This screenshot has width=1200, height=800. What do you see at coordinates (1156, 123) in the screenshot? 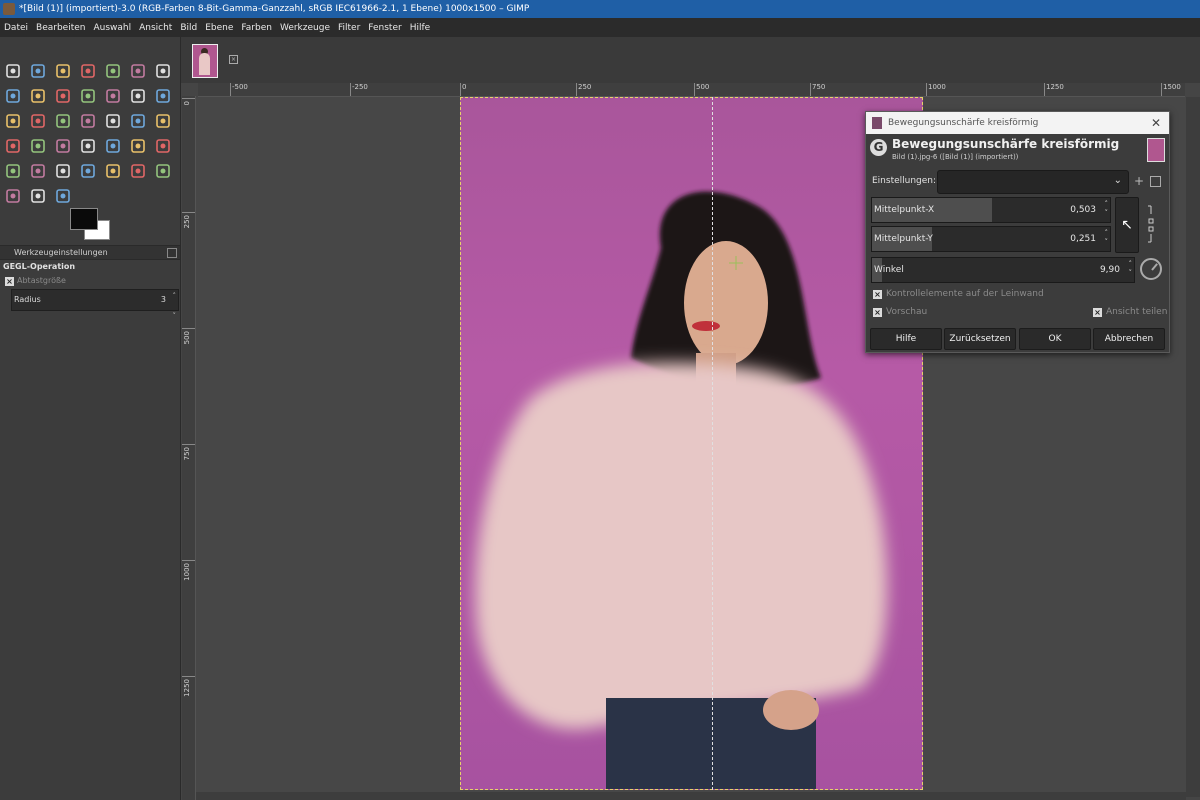
I see `close-dialog-icon: ✕` at bounding box center [1156, 123].